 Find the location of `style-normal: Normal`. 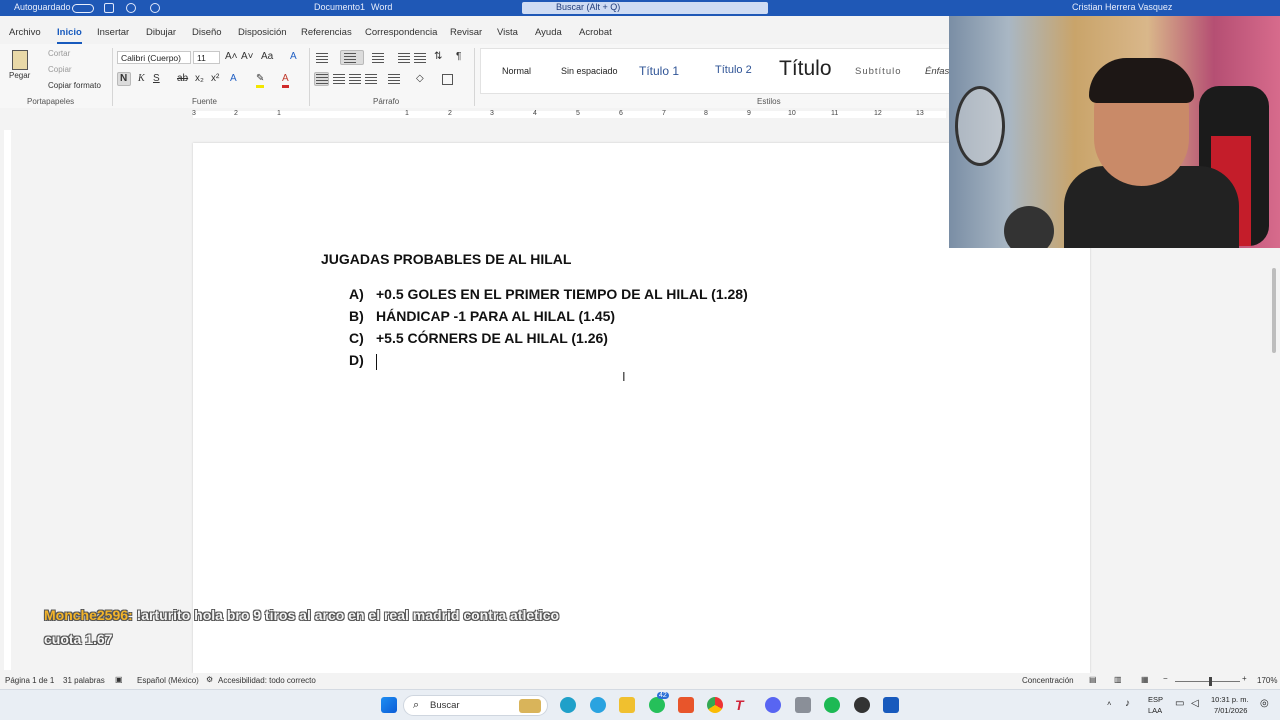

style-normal: Normal is located at coordinates (516, 71).